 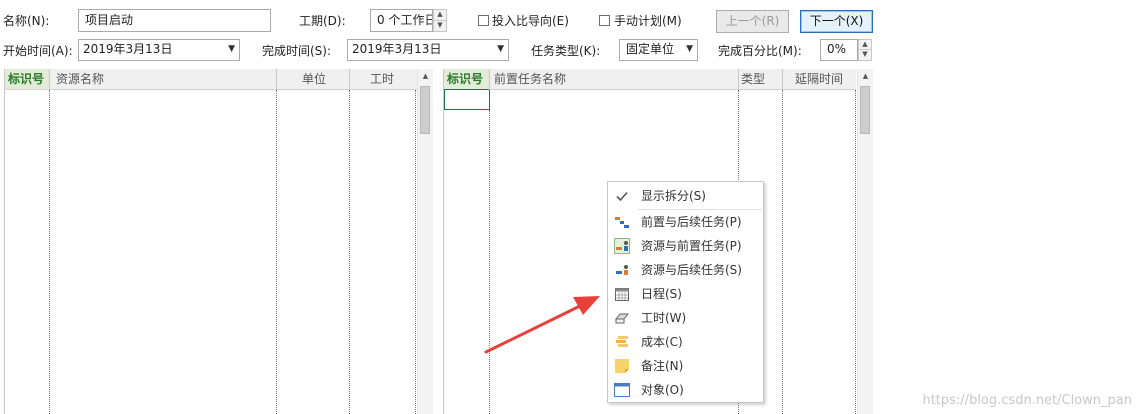 I want to click on menu-item-label: 资源与前置任务(P), so click(x=691, y=246).